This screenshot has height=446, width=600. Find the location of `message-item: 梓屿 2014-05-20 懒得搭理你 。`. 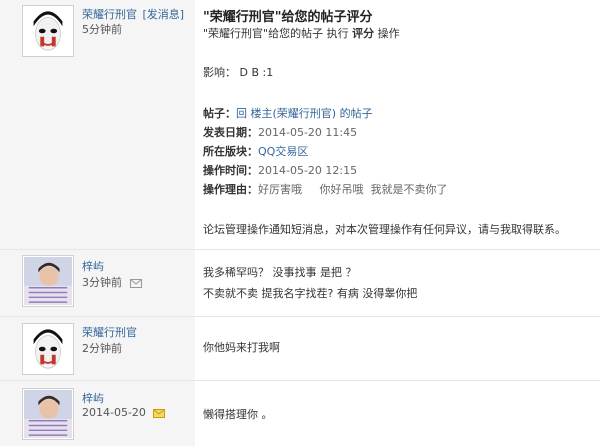

message-item: 梓屿 2014-05-20 懒得搭理你 。 is located at coordinates (300, 413).